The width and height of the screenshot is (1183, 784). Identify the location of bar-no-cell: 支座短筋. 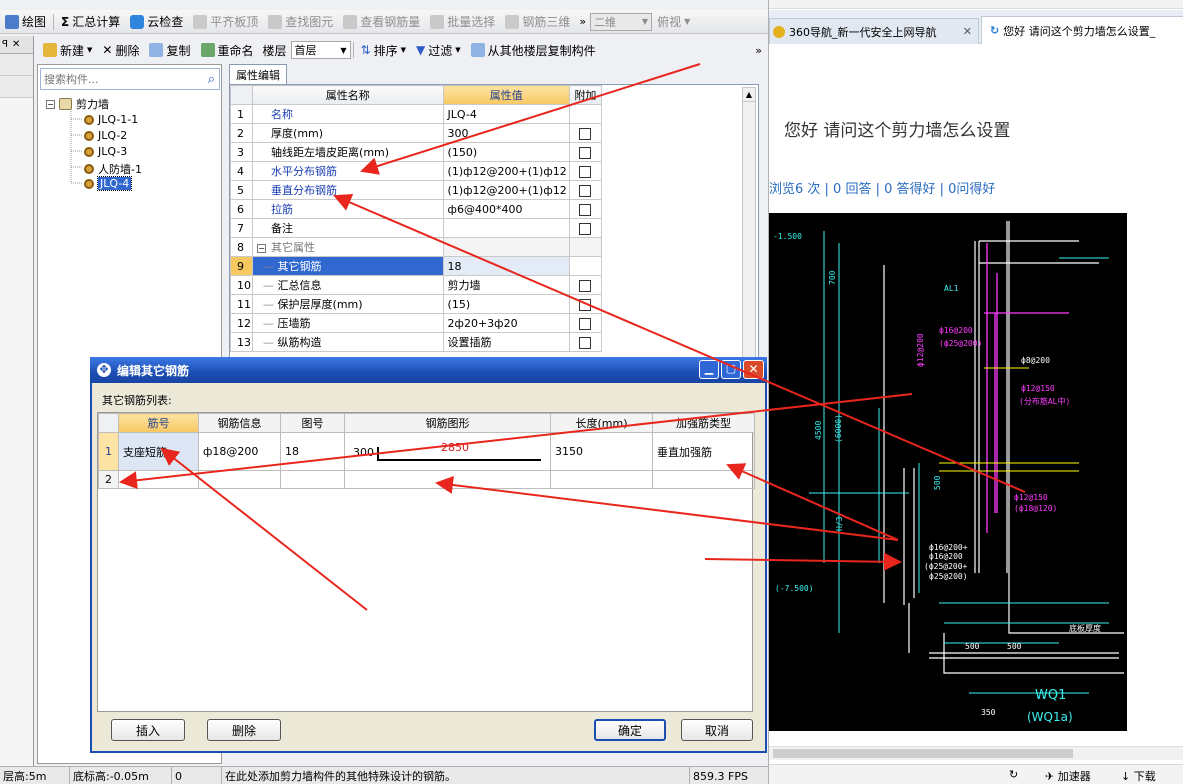
(158, 451).